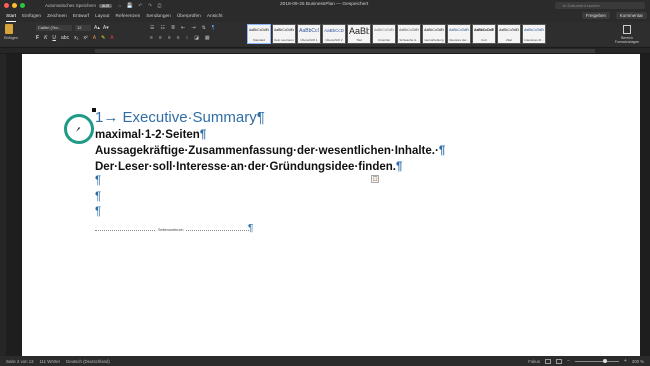 The width and height of the screenshot is (650, 366). What do you see at coordinates (534, 361) in the screenshot?
I see `focus-button: Fokus` at bounding box center [534, 361].